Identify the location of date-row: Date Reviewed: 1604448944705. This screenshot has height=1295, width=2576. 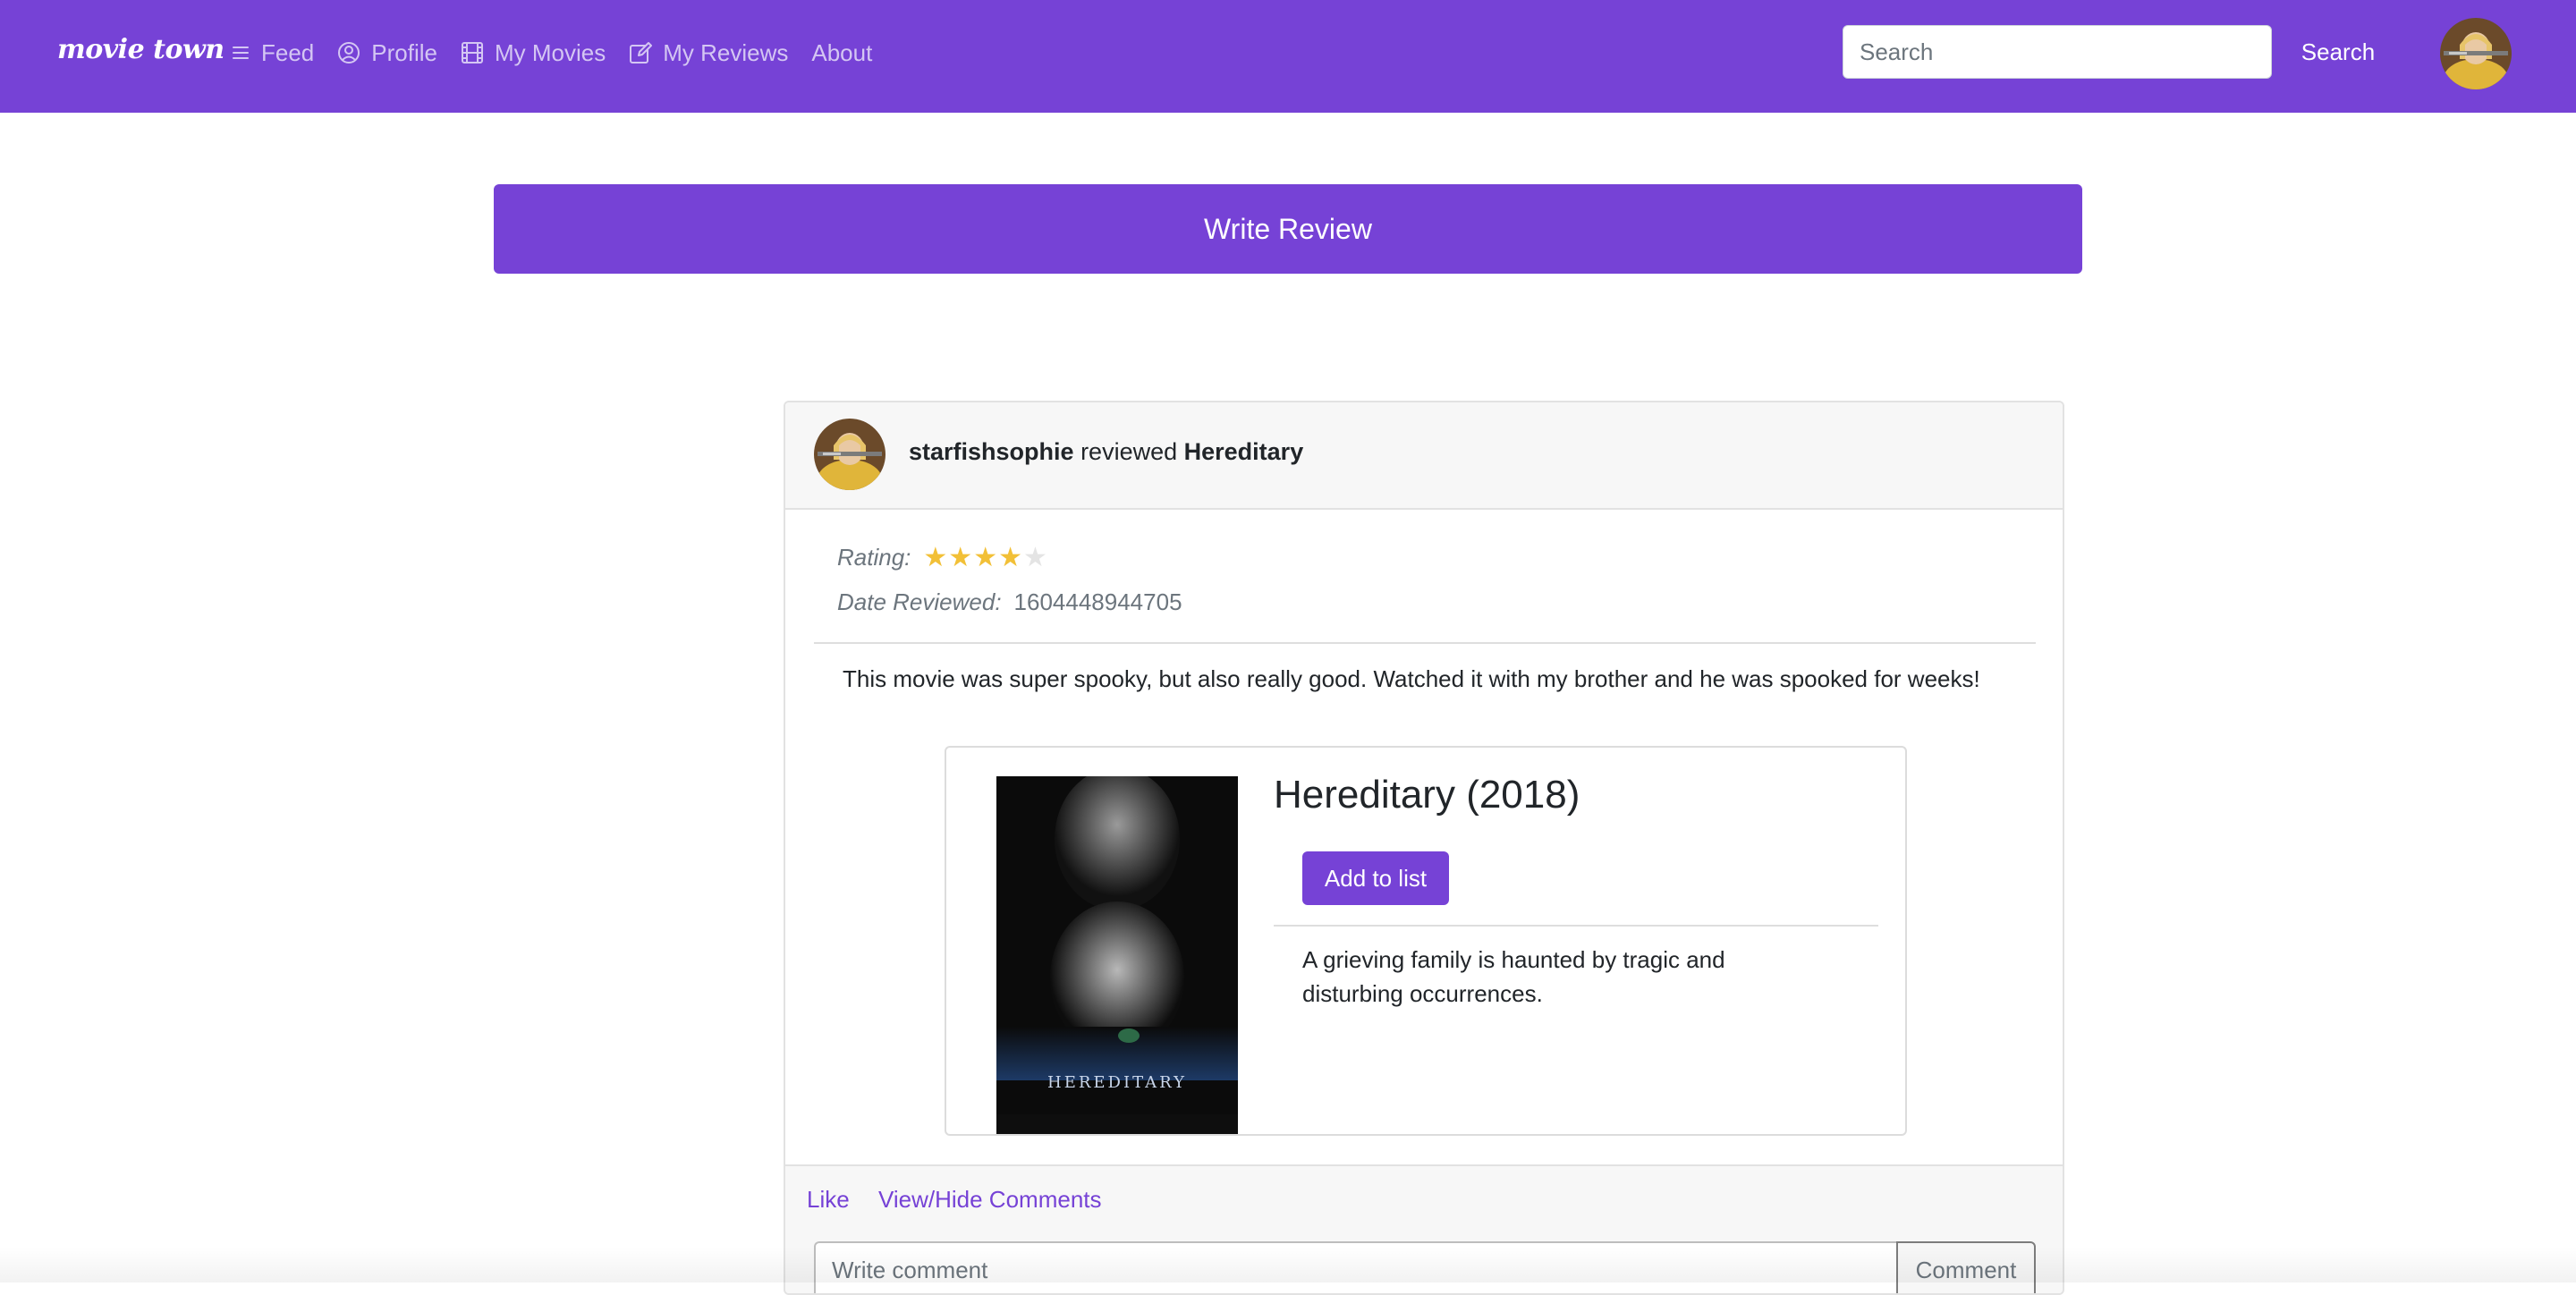
(1009, 602).